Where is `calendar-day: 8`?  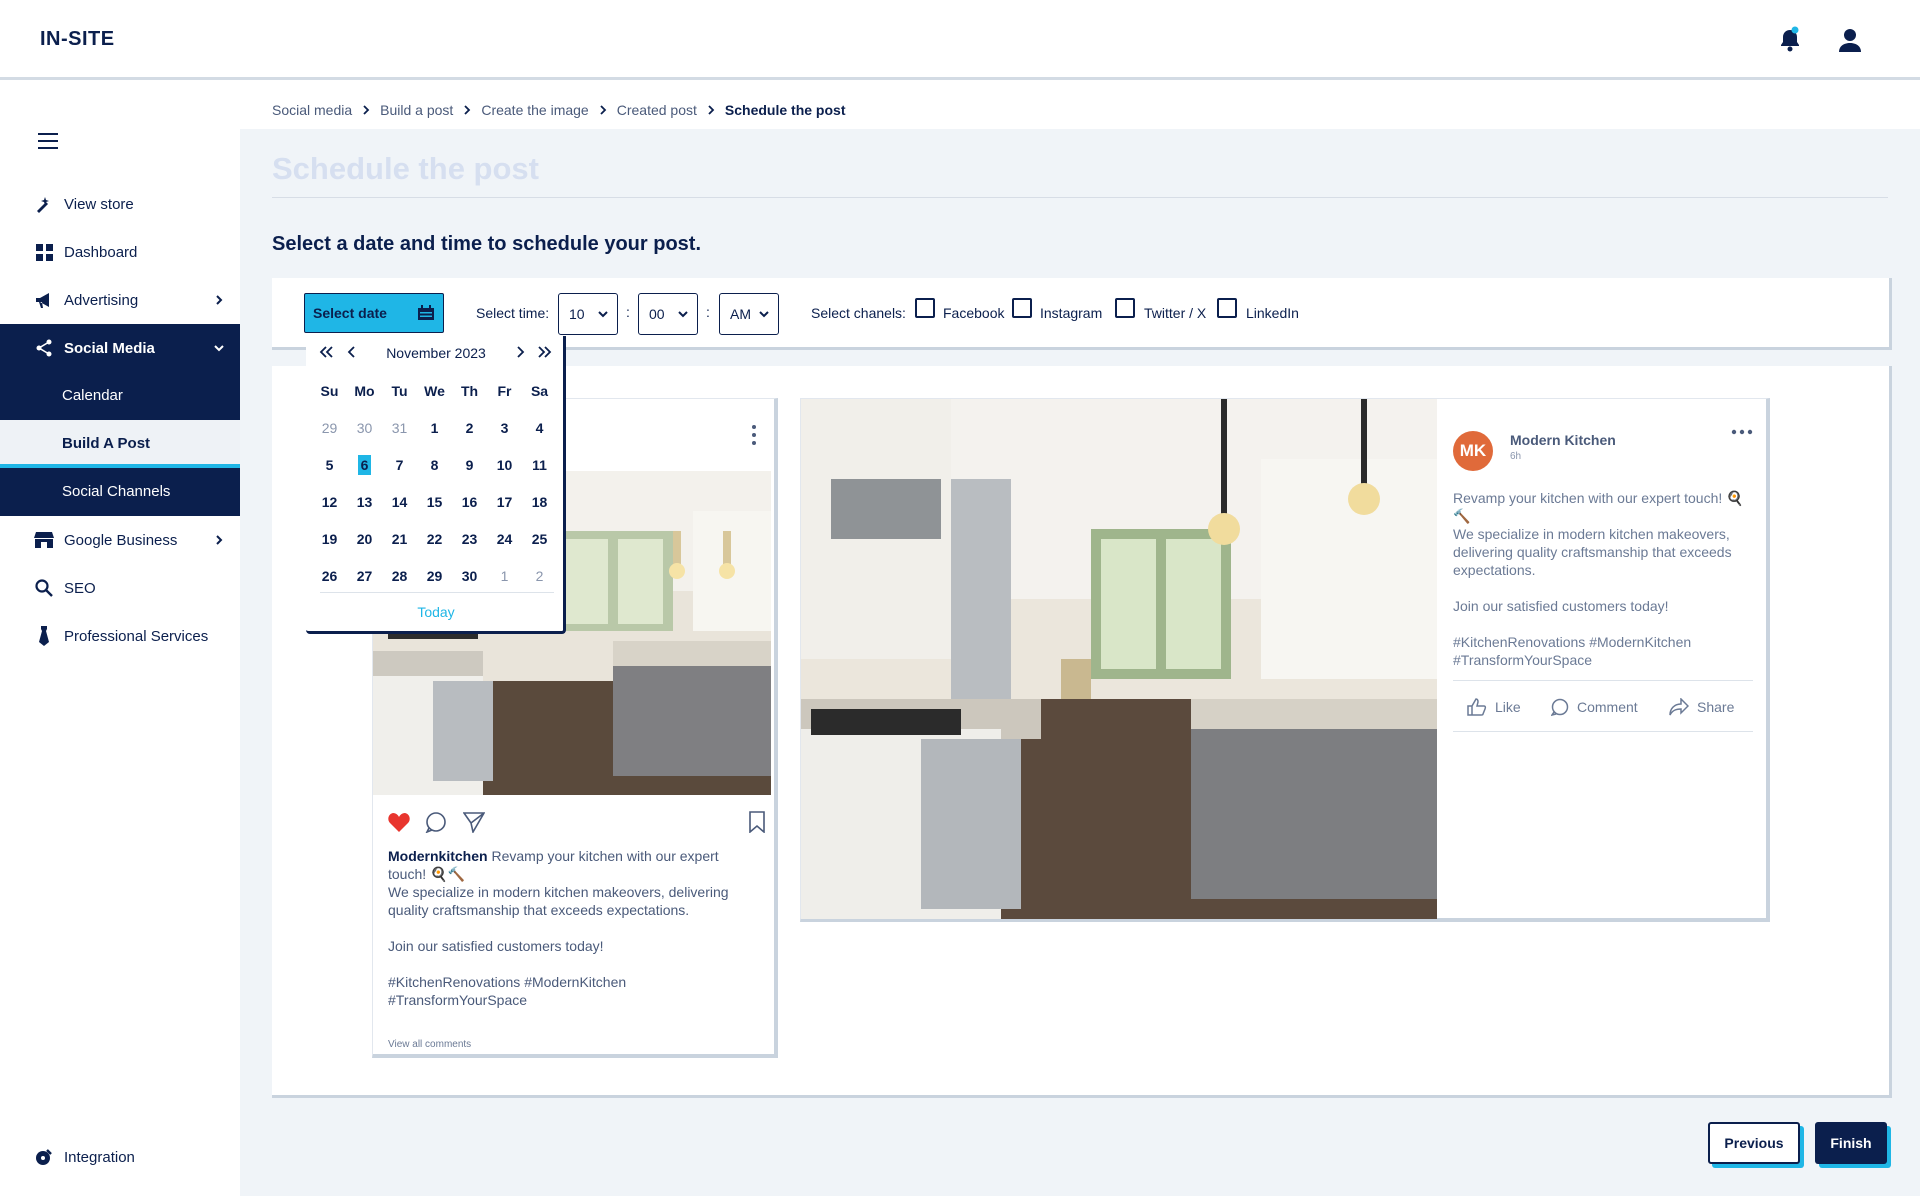 calendar-day: 8 is located at coordinates (434, 465).